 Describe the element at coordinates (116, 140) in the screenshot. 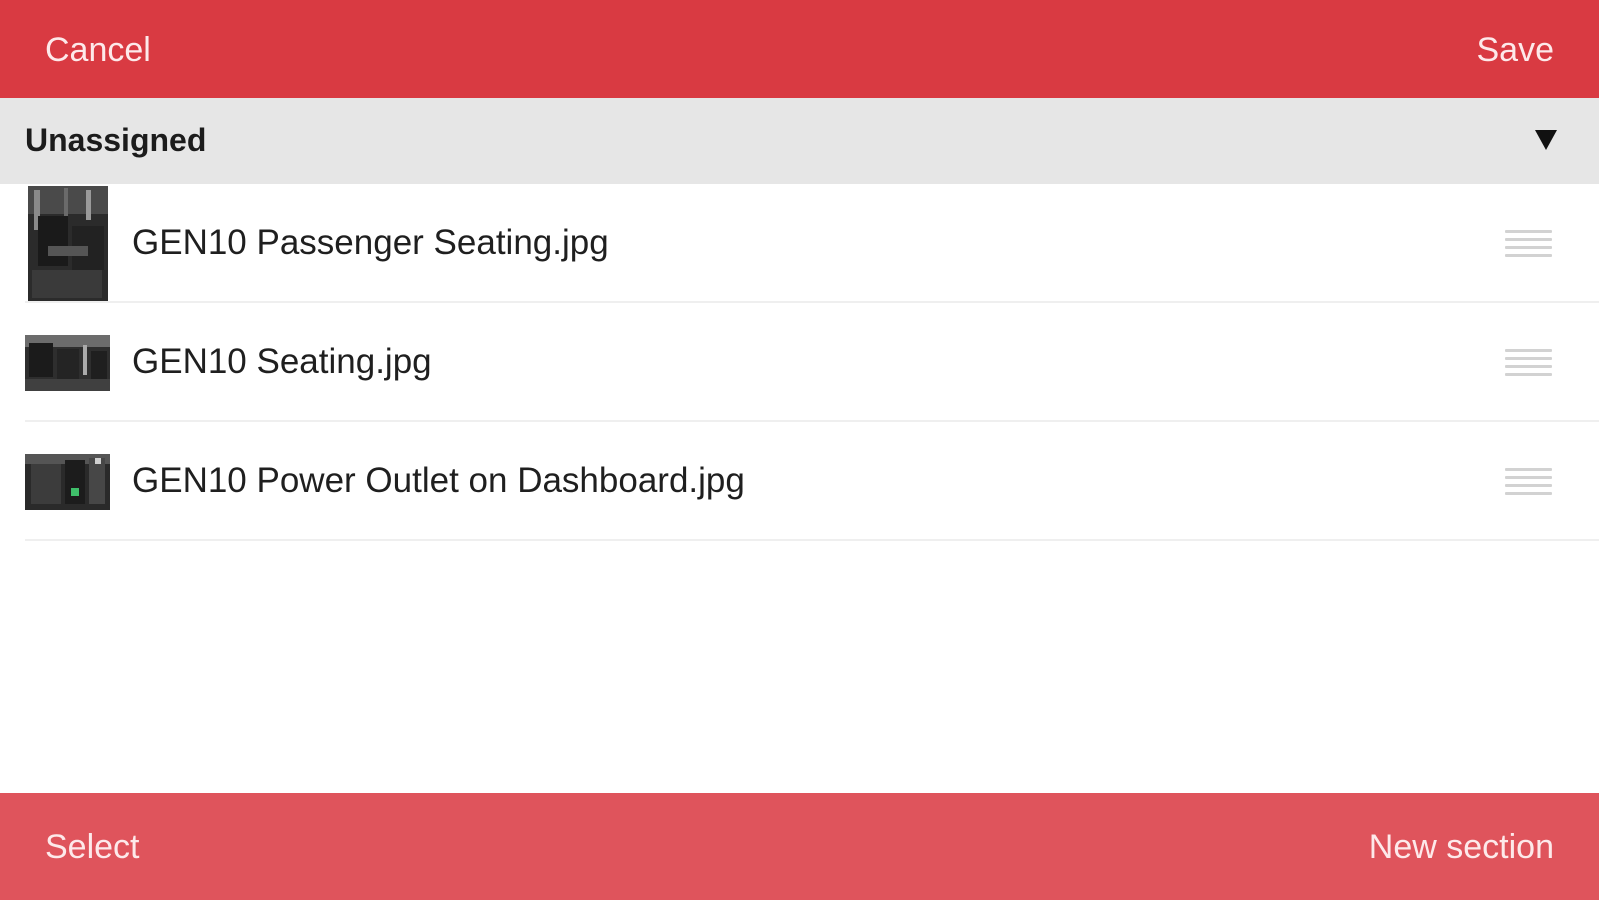

I see `section-title: Unassigned` at that location.